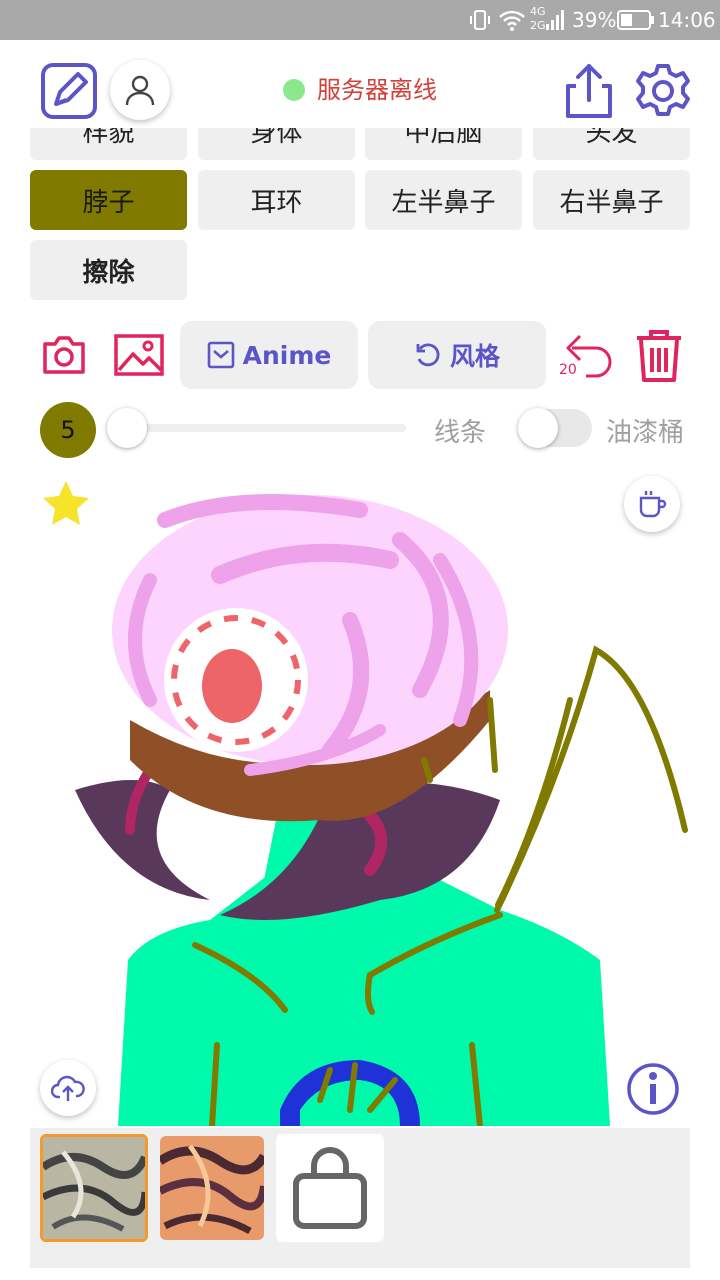 This screenshot has height=1280, width=720. What do you see at coordinates (294, 90) in the screenshot?
I see `server-status-dot` at bounding box center [294, 90].